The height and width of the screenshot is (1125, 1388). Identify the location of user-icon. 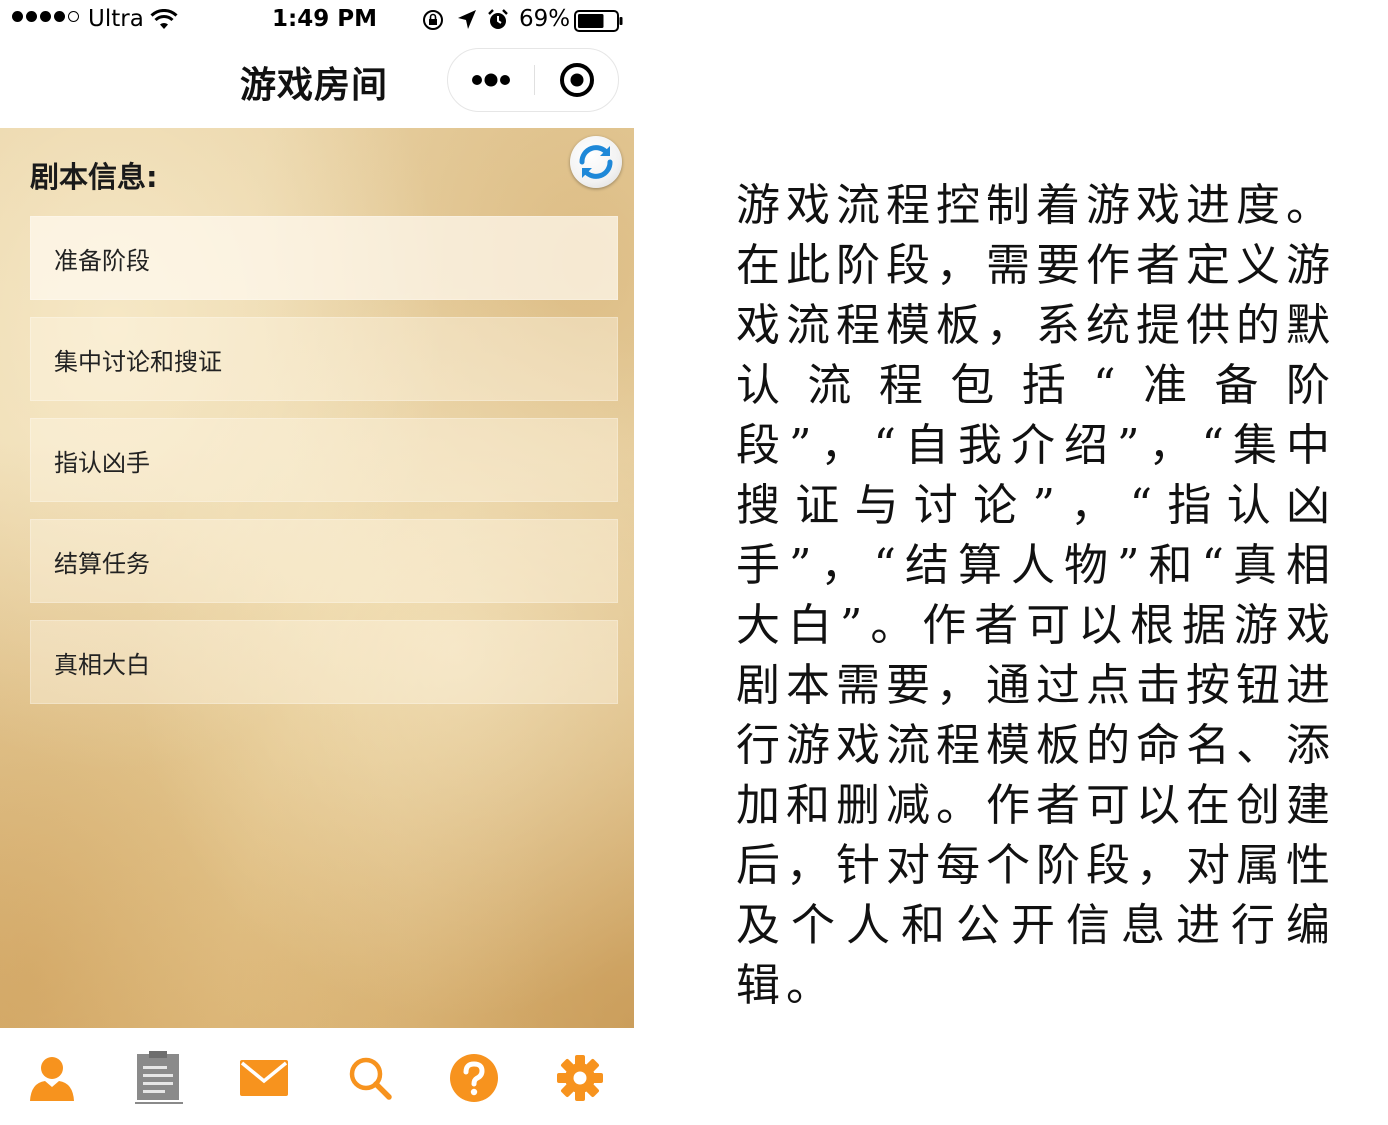
(52, 1079).